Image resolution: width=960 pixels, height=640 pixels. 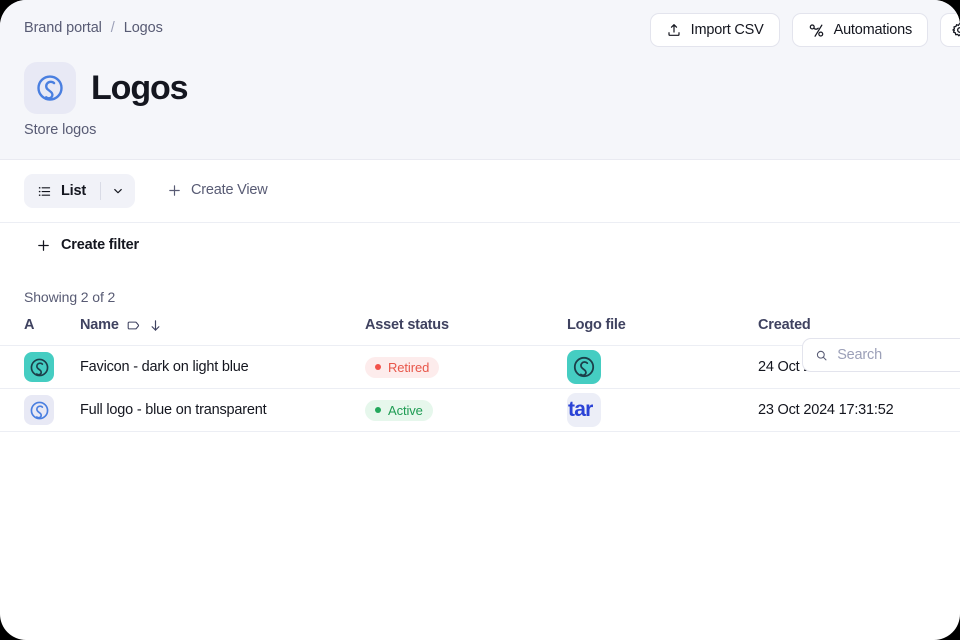 I want to click on chevron-down-icon, so click(x=118, y=191).